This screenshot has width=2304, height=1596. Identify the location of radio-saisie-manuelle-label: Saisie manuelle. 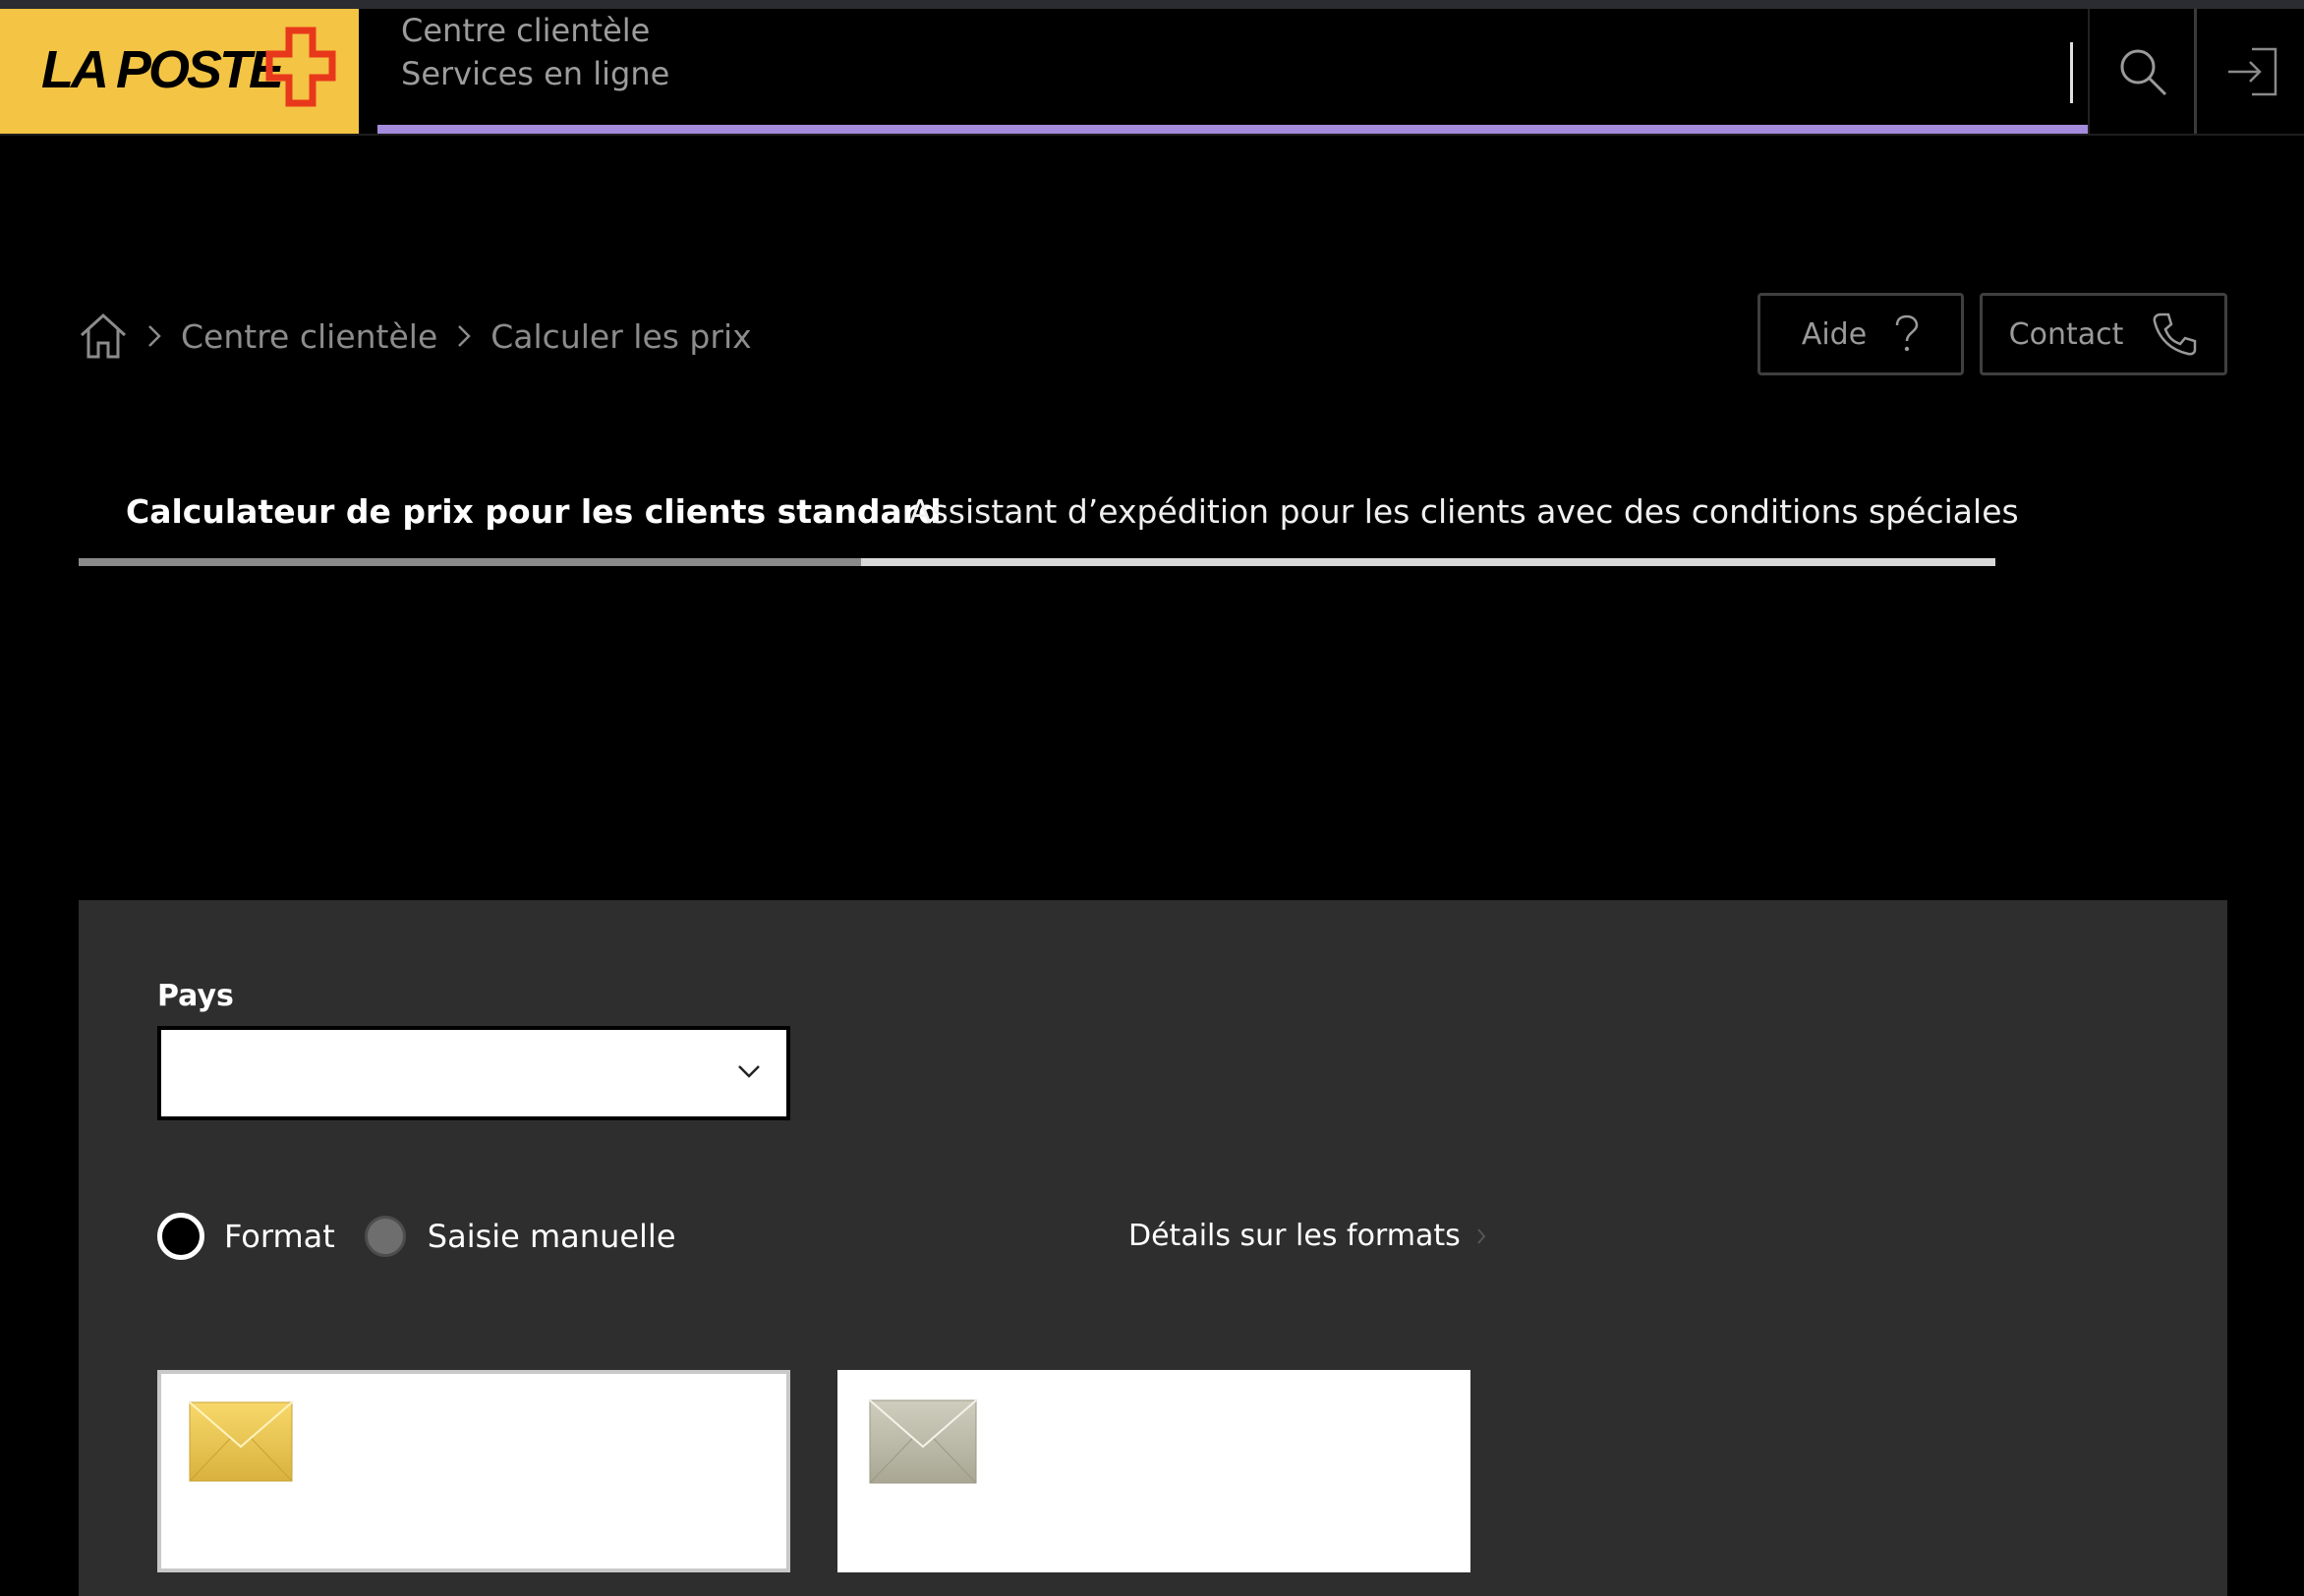
(552, 1236).